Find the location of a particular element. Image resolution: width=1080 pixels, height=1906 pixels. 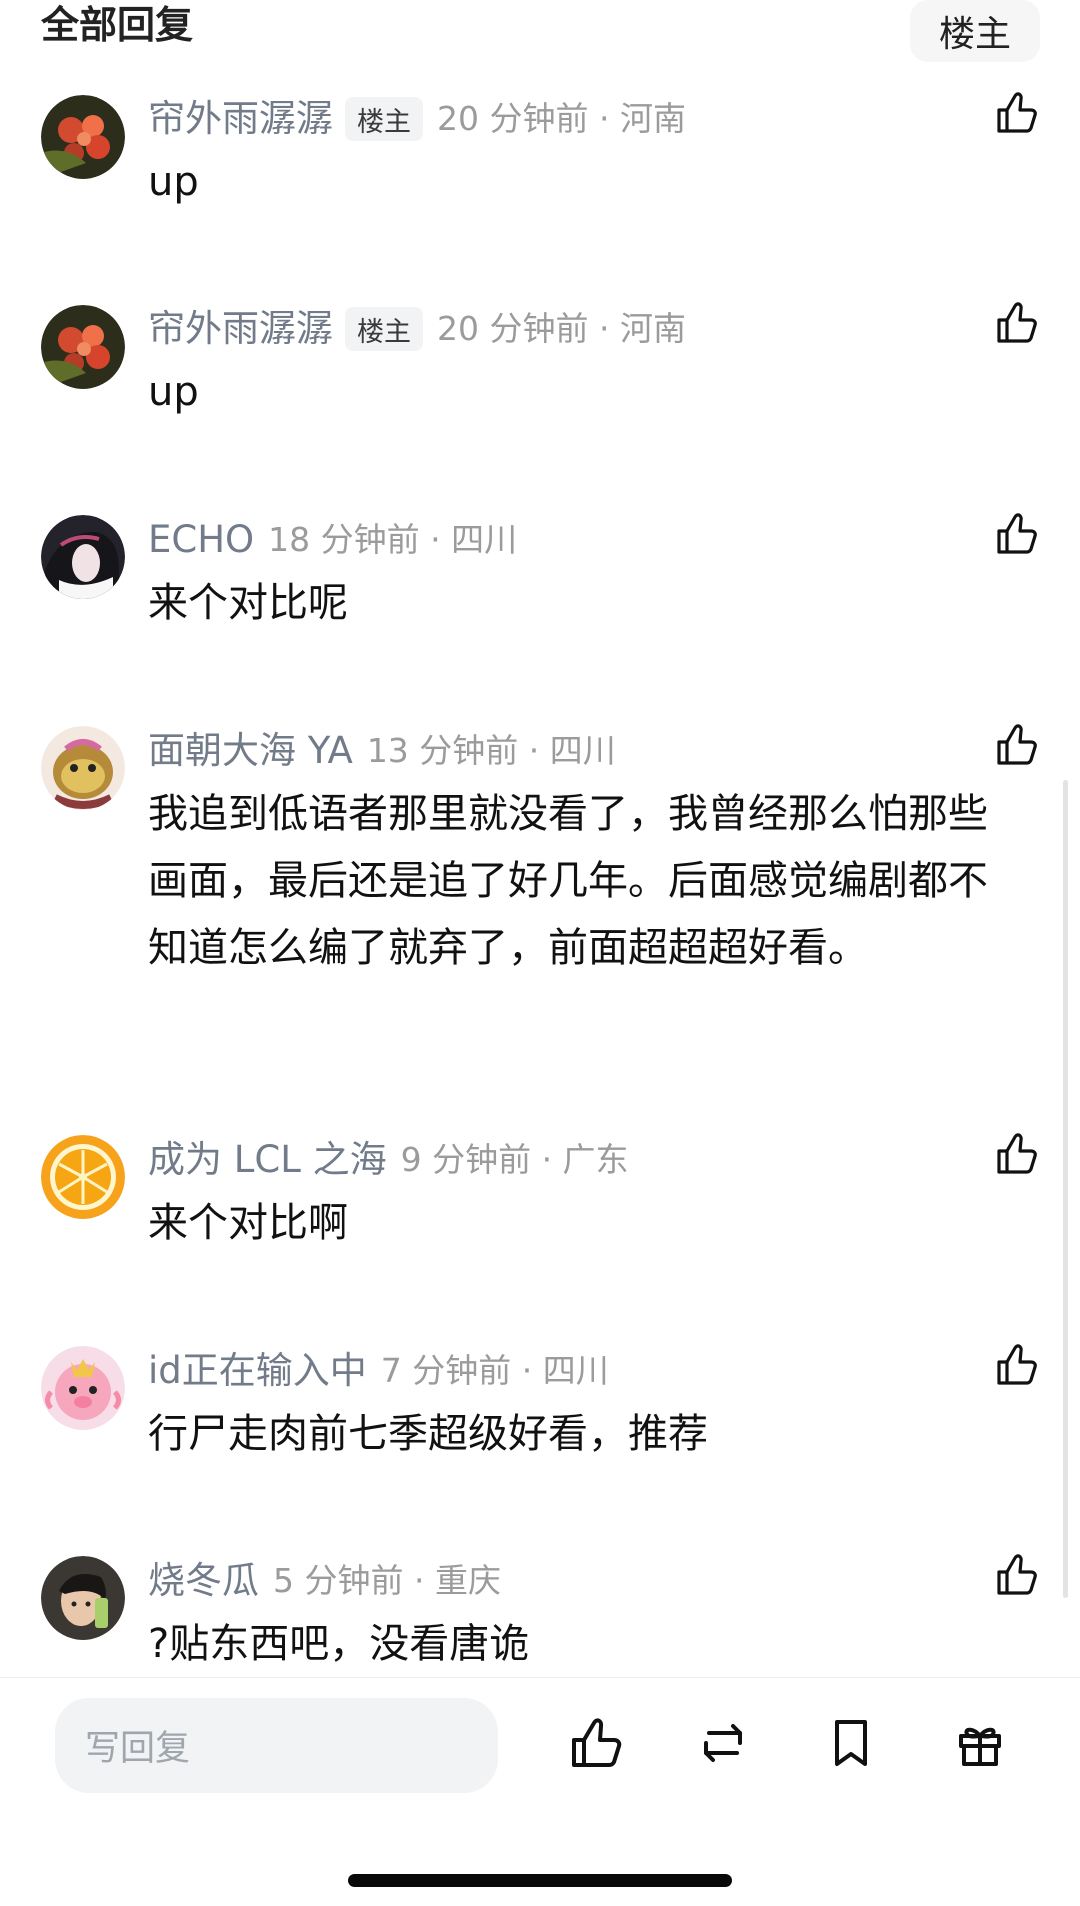

username: 烧冬瓜 is located at coordinates (203, 1581).